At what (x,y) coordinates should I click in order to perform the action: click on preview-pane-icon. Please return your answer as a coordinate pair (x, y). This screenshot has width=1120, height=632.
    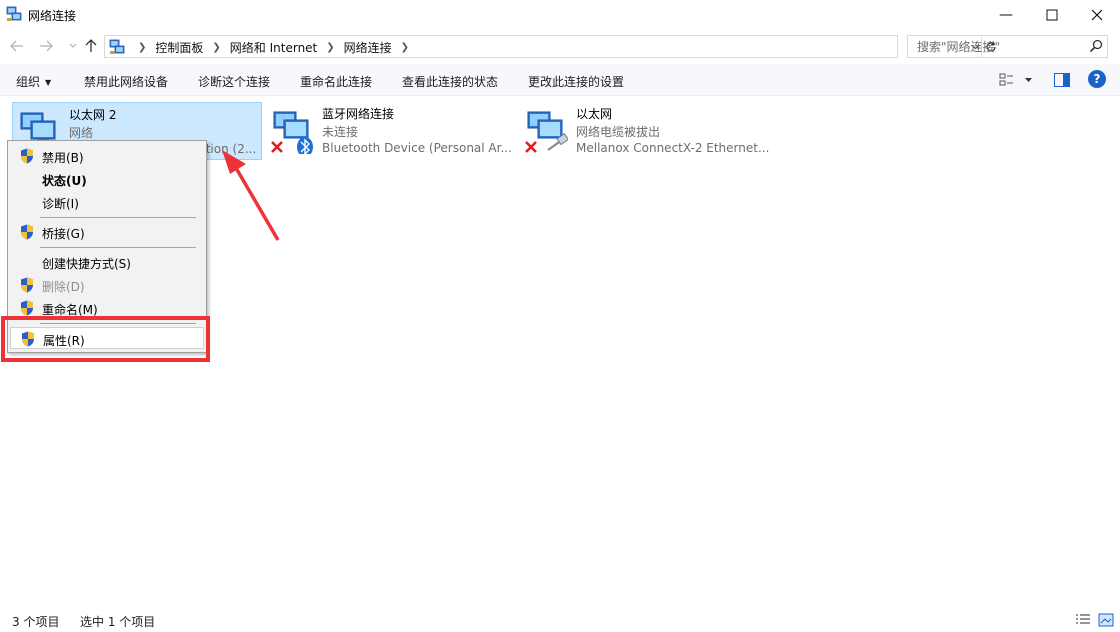
    Looking at the image, I should click on (1062, 80).